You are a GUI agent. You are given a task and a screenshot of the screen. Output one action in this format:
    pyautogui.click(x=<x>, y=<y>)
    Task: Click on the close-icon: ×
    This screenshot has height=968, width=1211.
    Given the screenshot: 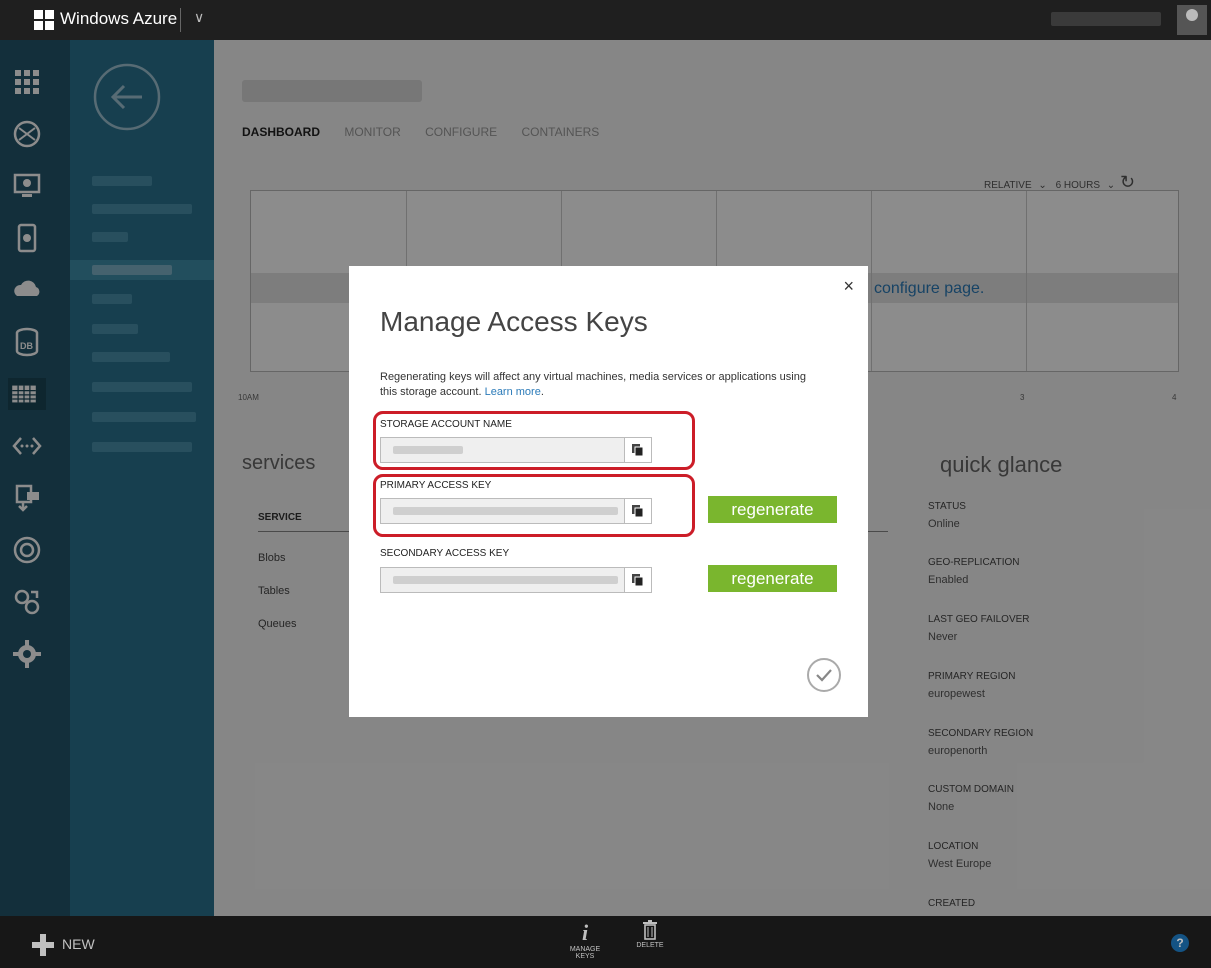 What is the action you would take?
    pyautogui.click(x=848, y=286)
    